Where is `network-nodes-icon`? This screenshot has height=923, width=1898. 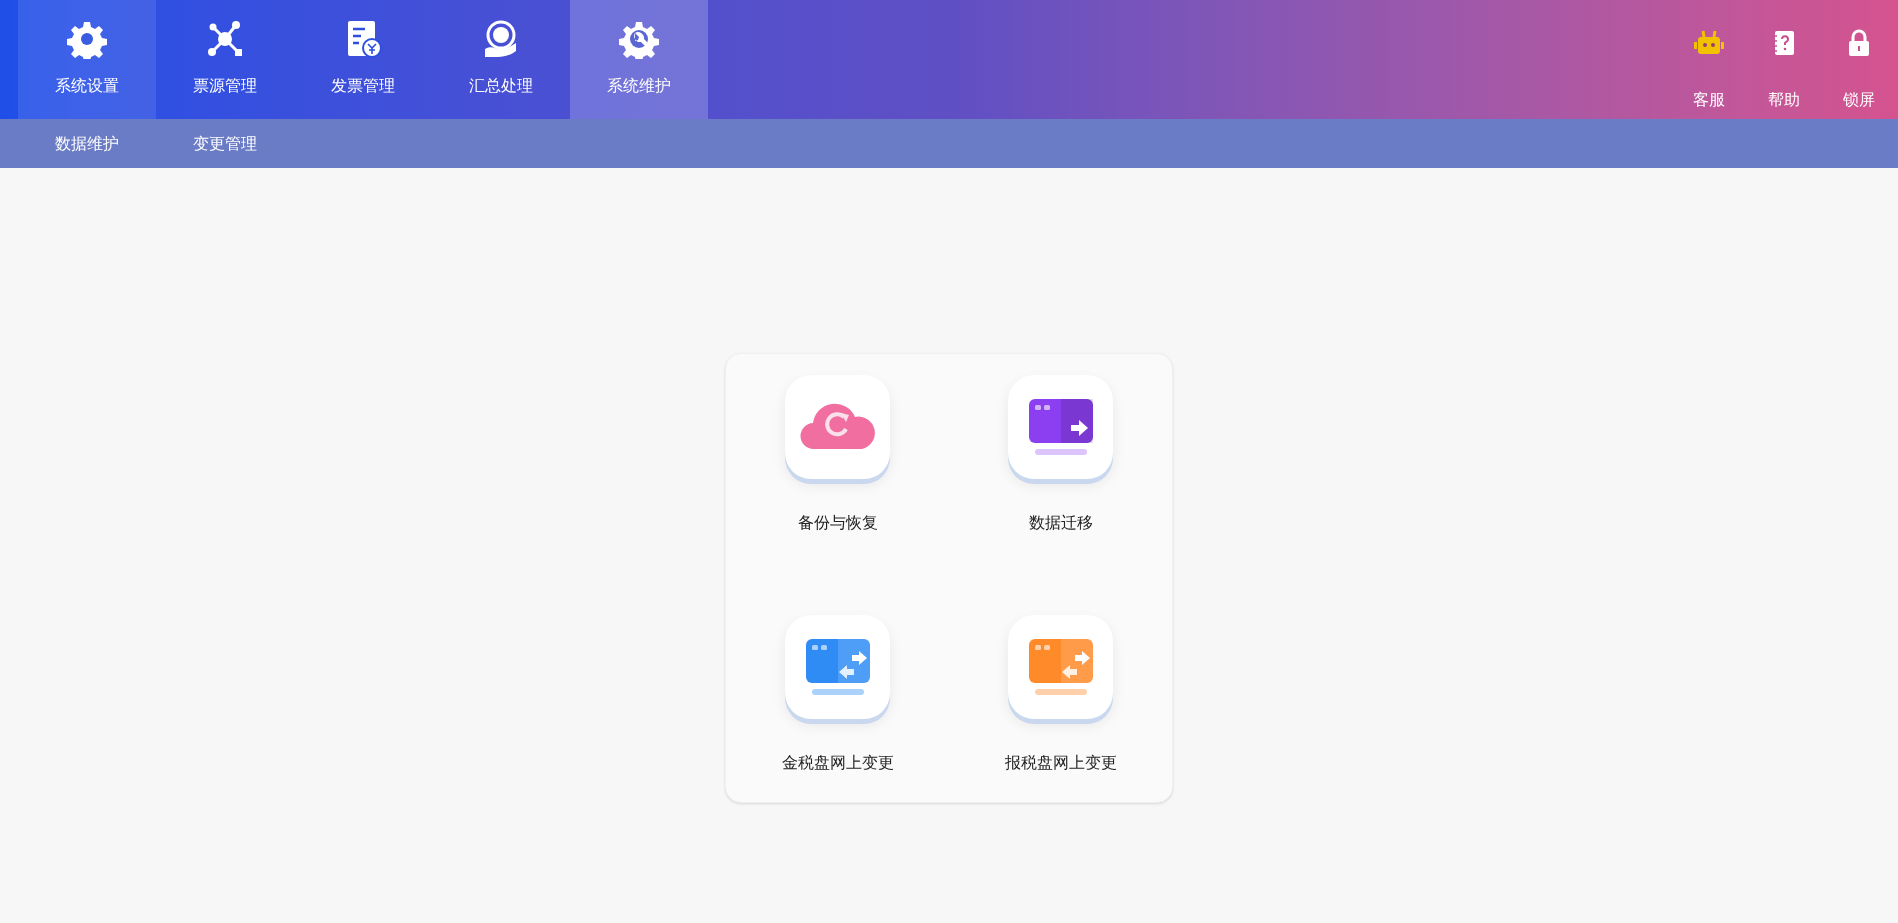 network-nodes-icon is located at coordinates (225, 39).